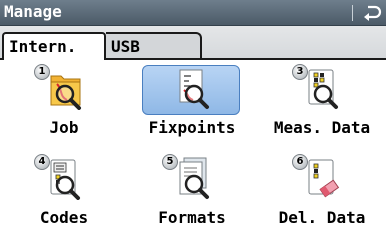  I want to click on menu-item-codes: 4 Codes, so click(64, 195).